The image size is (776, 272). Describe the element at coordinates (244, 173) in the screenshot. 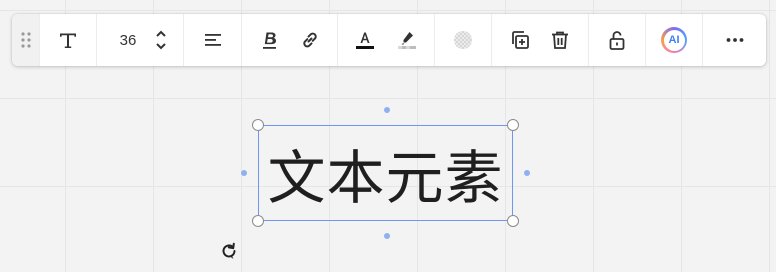

I see `connector-point-left` at that location.